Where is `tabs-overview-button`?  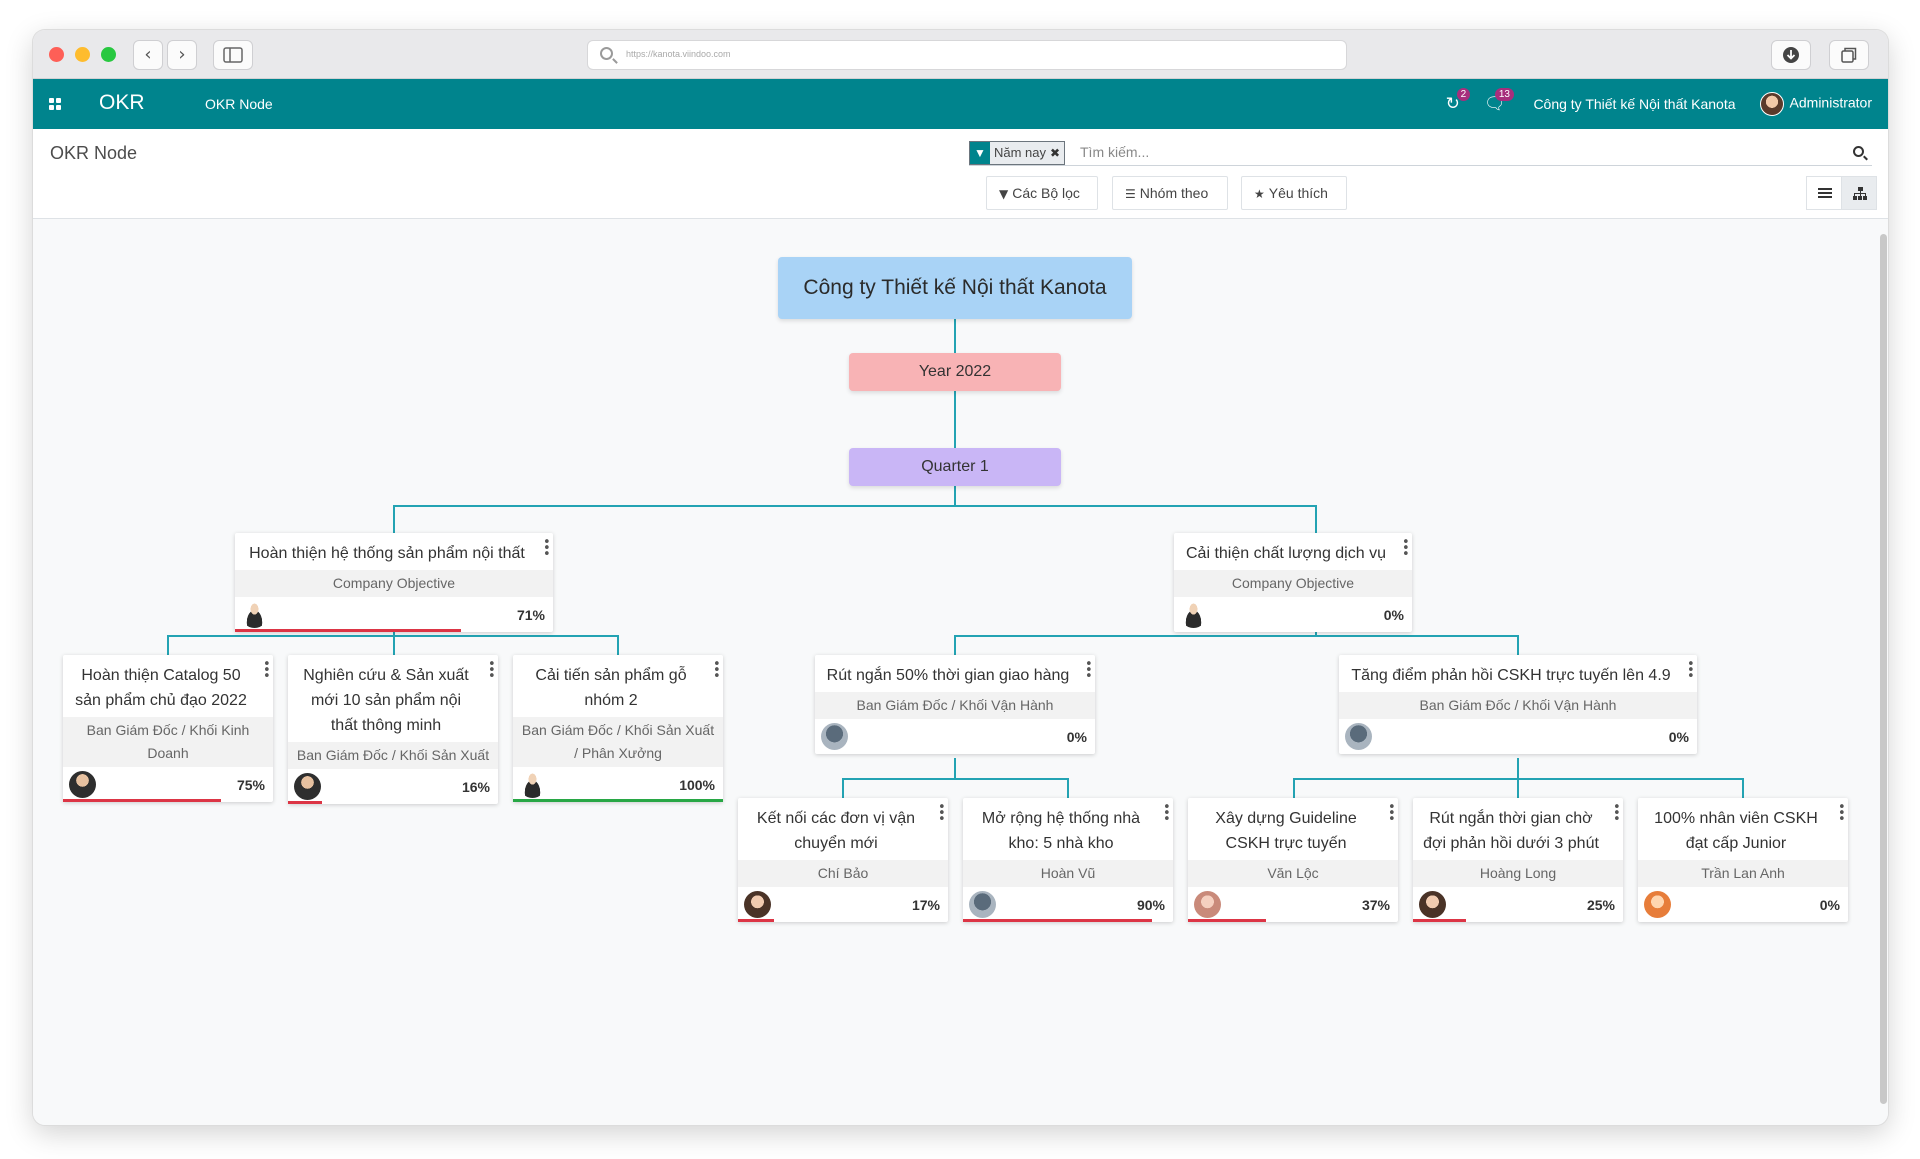 tabs-overview-button is located at coordinates (1849, 55).